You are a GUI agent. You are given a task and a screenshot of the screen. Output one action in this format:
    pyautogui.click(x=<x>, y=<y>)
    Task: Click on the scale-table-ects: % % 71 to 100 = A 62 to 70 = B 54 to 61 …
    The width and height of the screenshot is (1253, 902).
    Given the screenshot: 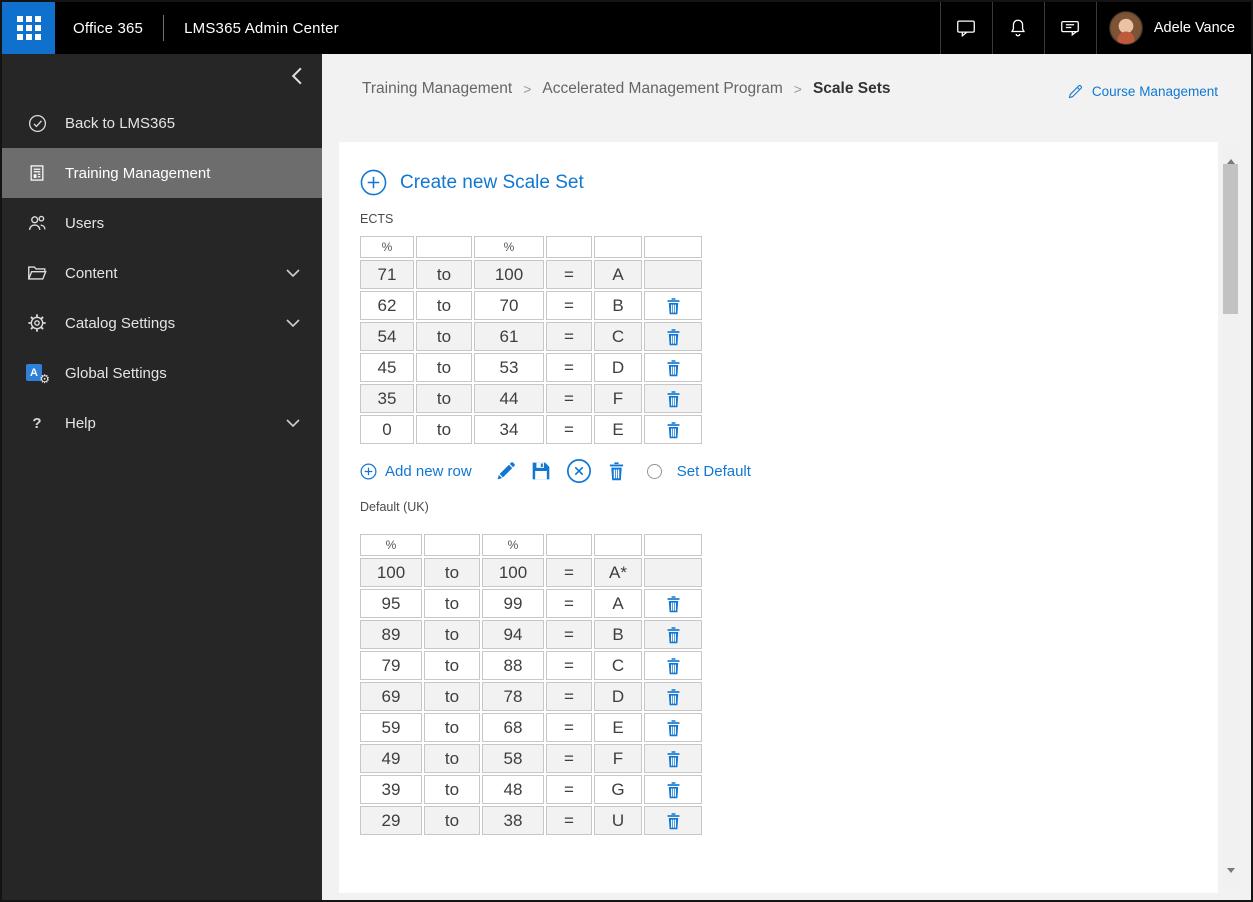 What is the action you would take?
    pyautogui.click(x=531, y=340)
    